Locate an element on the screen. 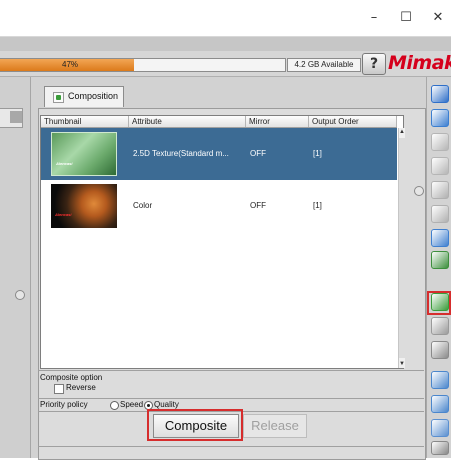  tab-label: Composition is located at coordinates (93, 96).